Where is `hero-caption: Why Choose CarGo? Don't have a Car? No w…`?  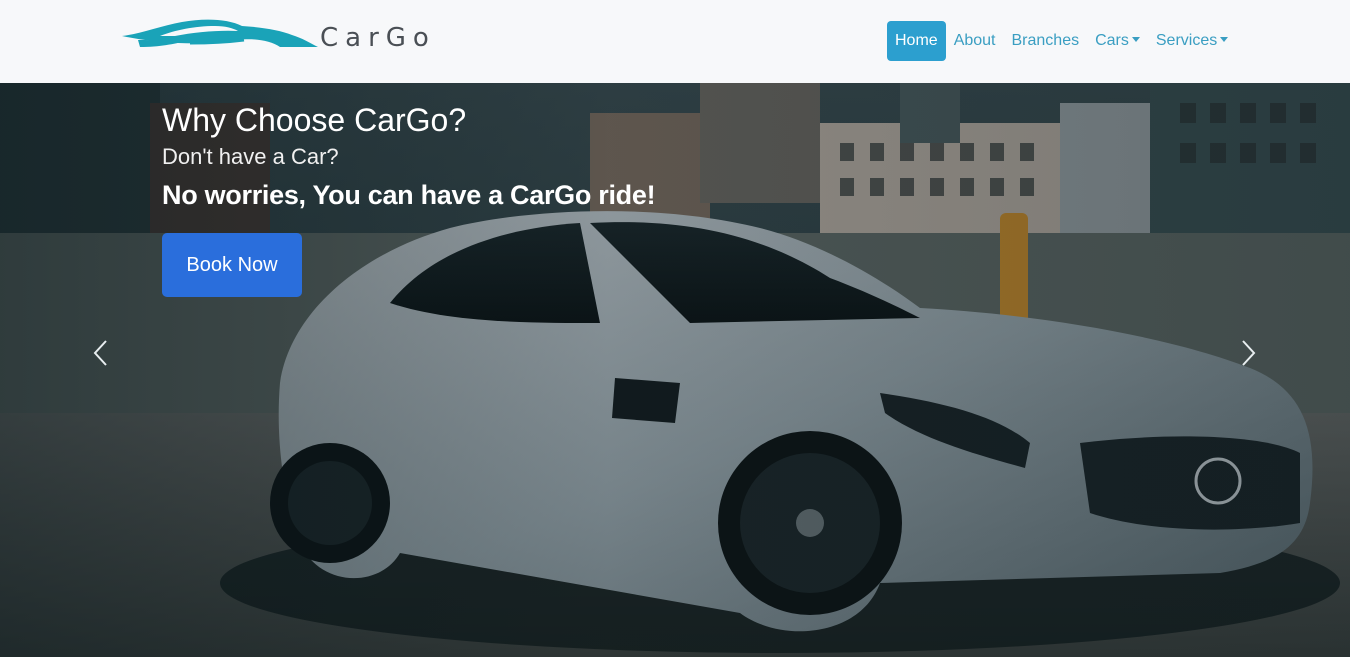 hero-caption: Why Choose CarGo? Don't have a Car? No w… is located at coordinates (409, 156).